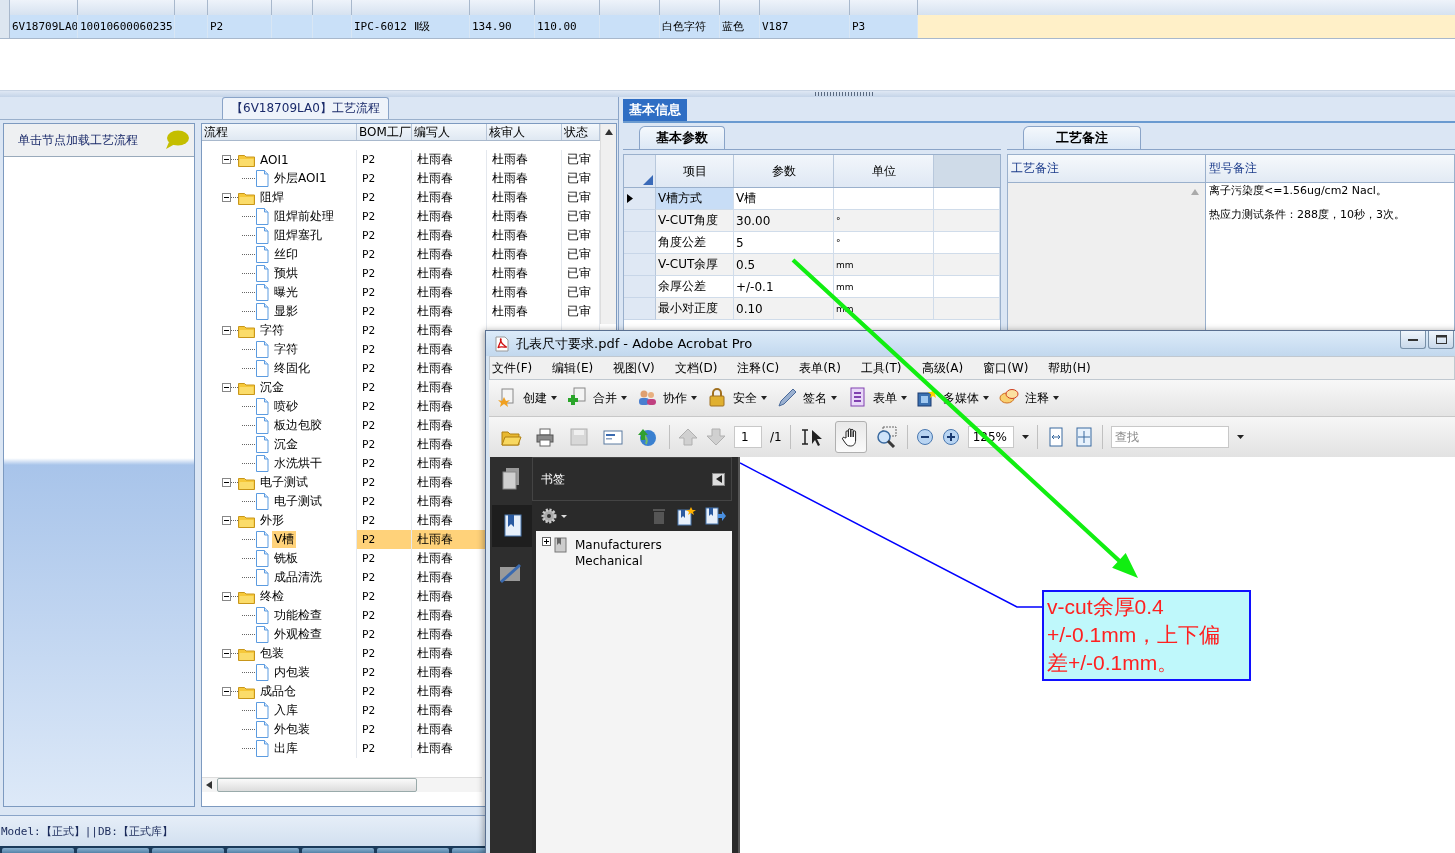 This screenshot has width=1455, height=853. I want to click on tree-item: 包装, so click(272, 653).